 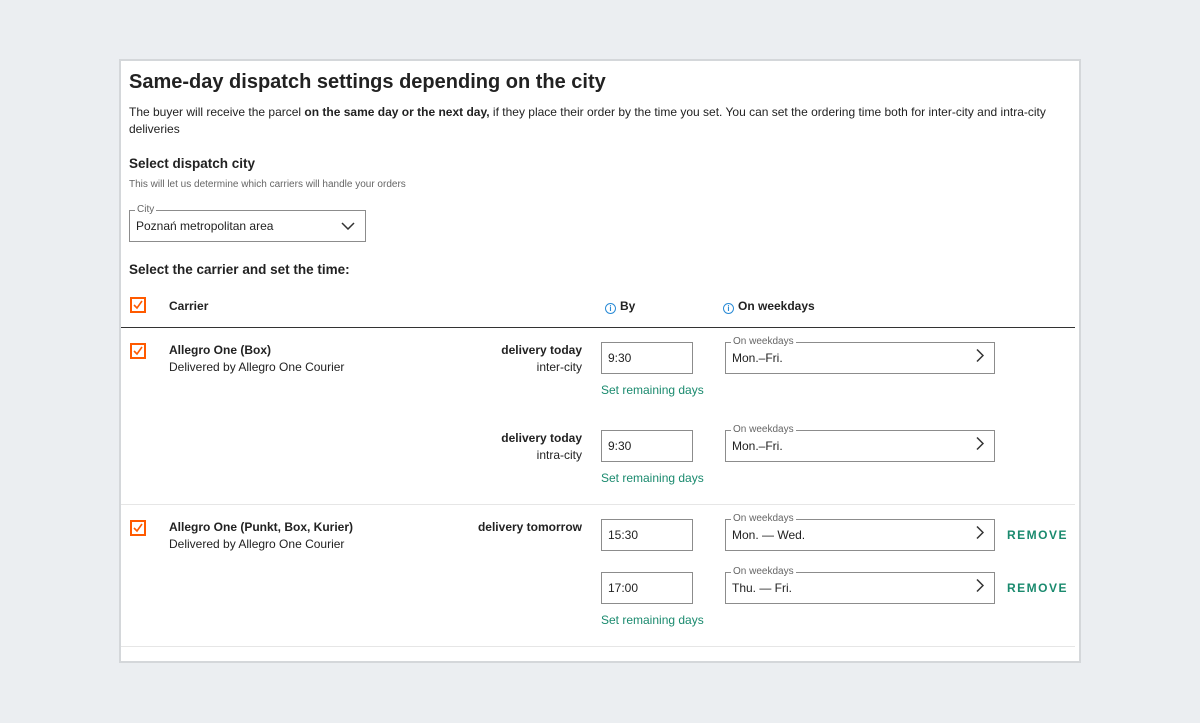 What do you see at coordinates (860, 585) in the screenshot?
I see `weekdays-picker: On weekdays Thu. — Fri.` at bounding box center [860, 585].